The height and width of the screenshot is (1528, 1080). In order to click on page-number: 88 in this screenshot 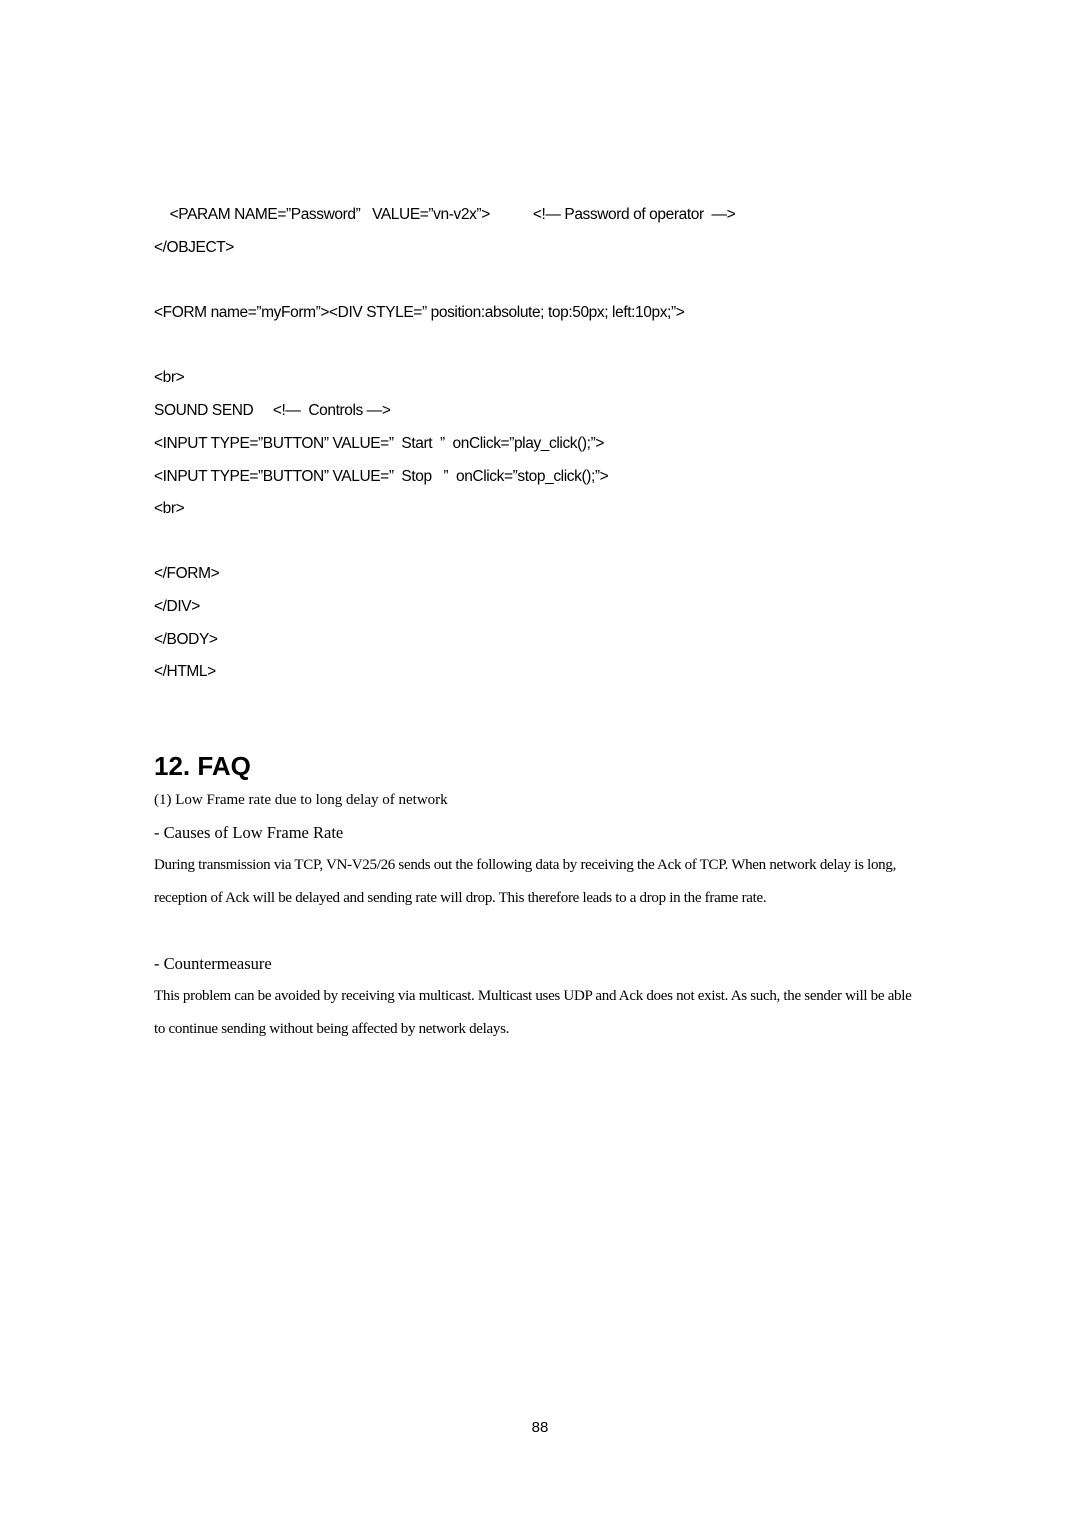, I will do `click(540, 1427)`.